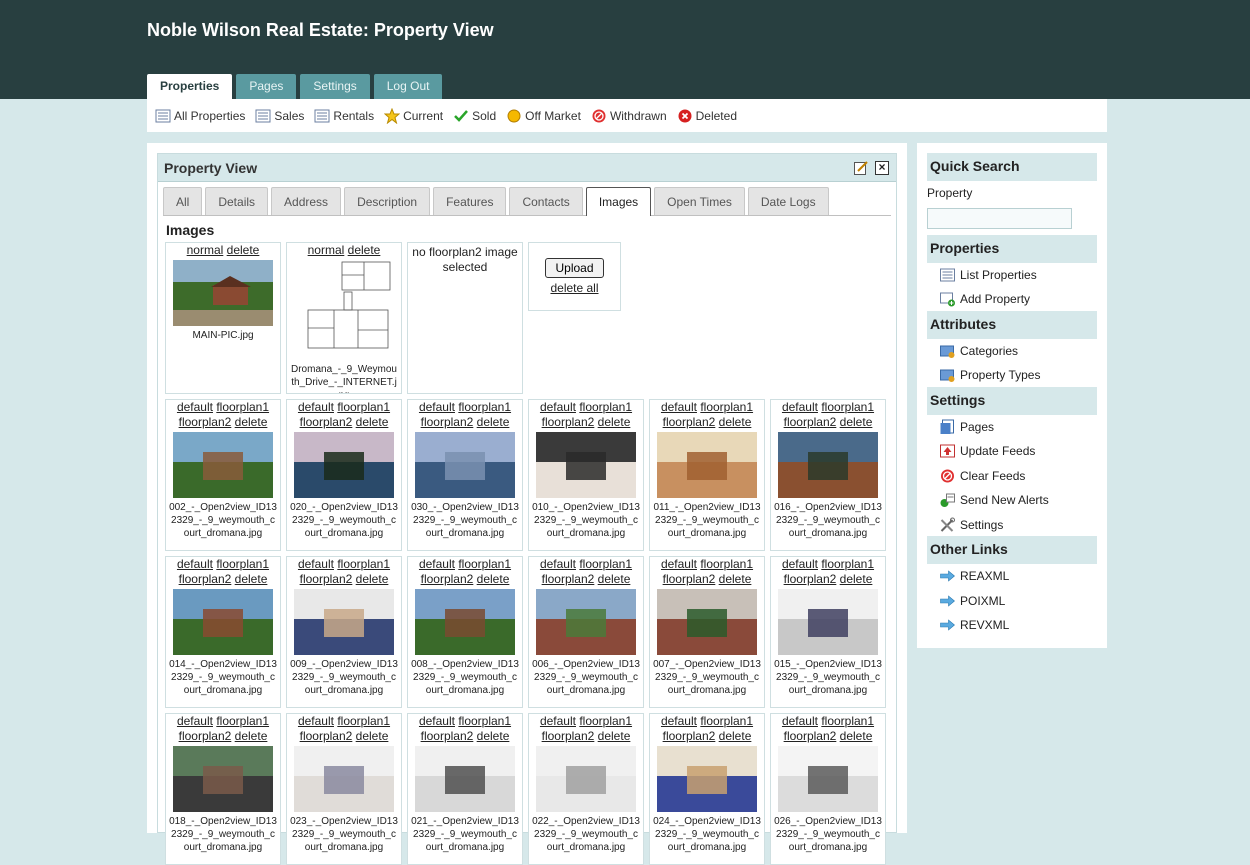 This screenshot has height=865, width=1250. What do you see at coordinates (306, 201) in the screenshot?
I see `tab-address: Address` at bounding box center [306, 201].